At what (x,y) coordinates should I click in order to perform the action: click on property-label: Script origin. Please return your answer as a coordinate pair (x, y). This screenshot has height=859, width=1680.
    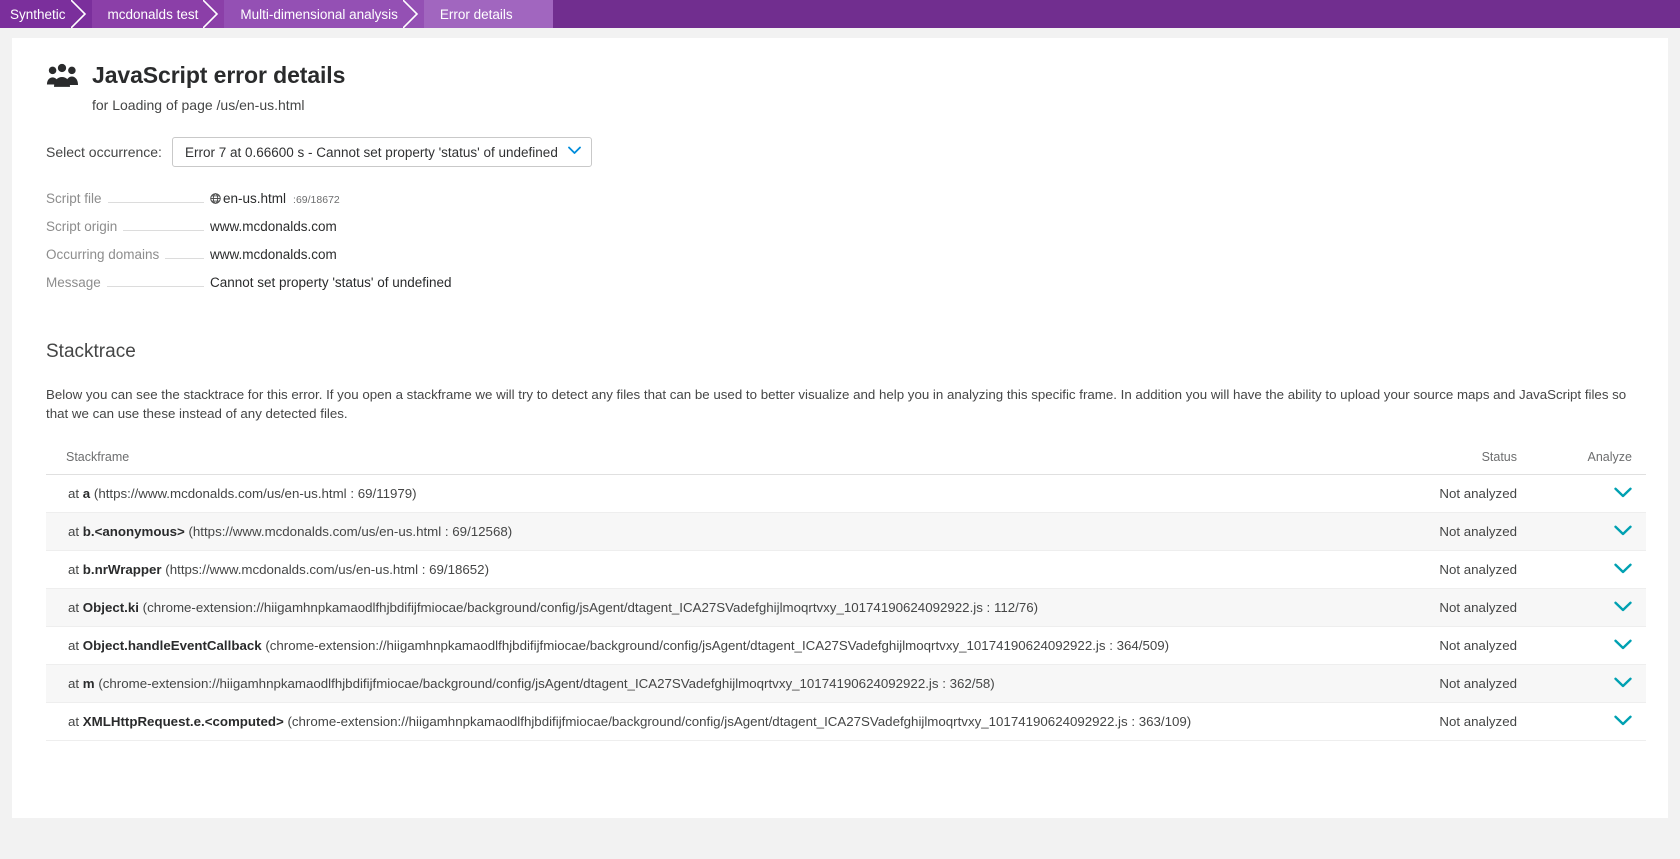
    Looking at the image, I should click on (82, 226).